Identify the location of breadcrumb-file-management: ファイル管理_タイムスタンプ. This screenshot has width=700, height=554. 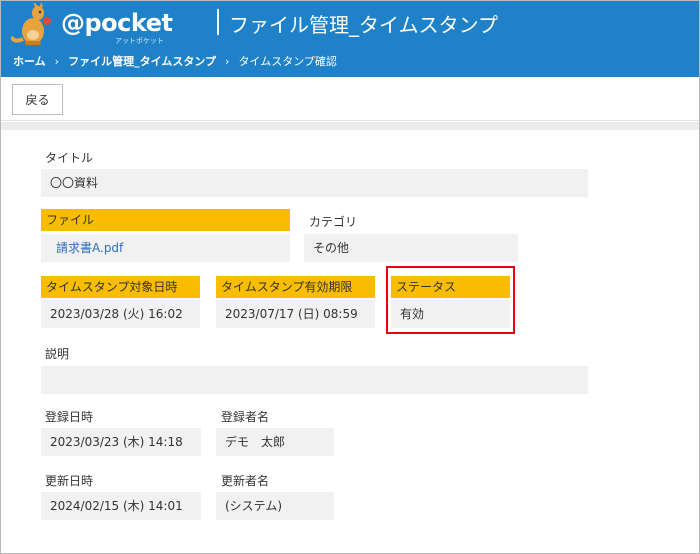
(142, 61).